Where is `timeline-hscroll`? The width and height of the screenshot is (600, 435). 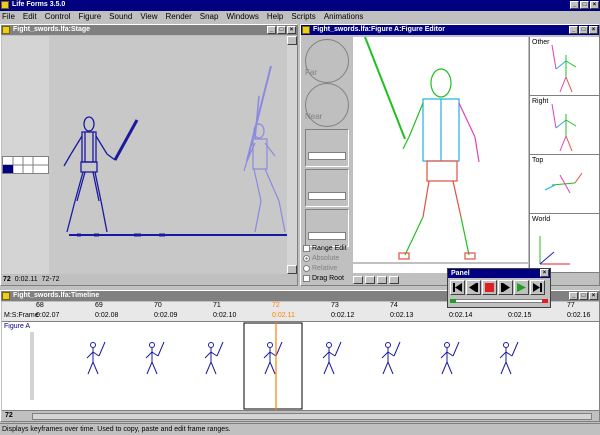 timeline-hscroll is located at coordinates (312, 416).